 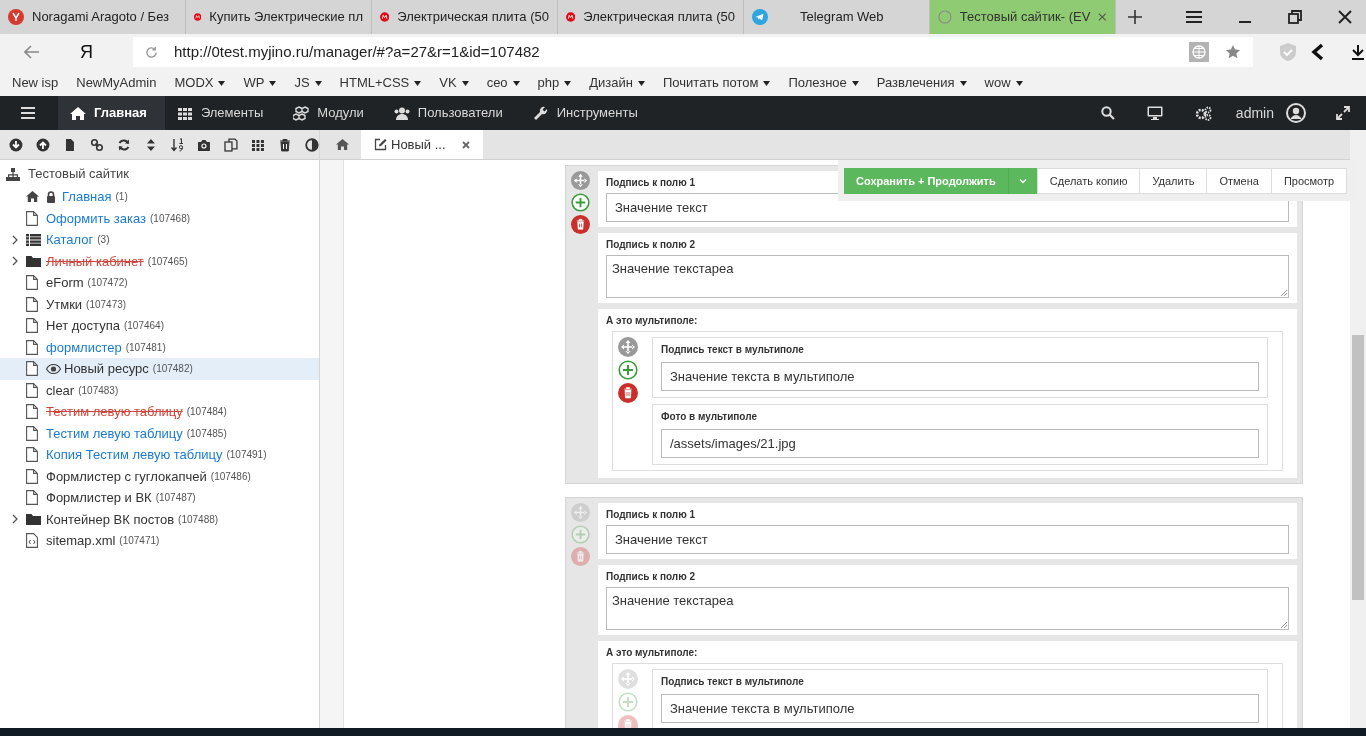 I want to click on resource-id: (107488), so click(x=198, y=519).